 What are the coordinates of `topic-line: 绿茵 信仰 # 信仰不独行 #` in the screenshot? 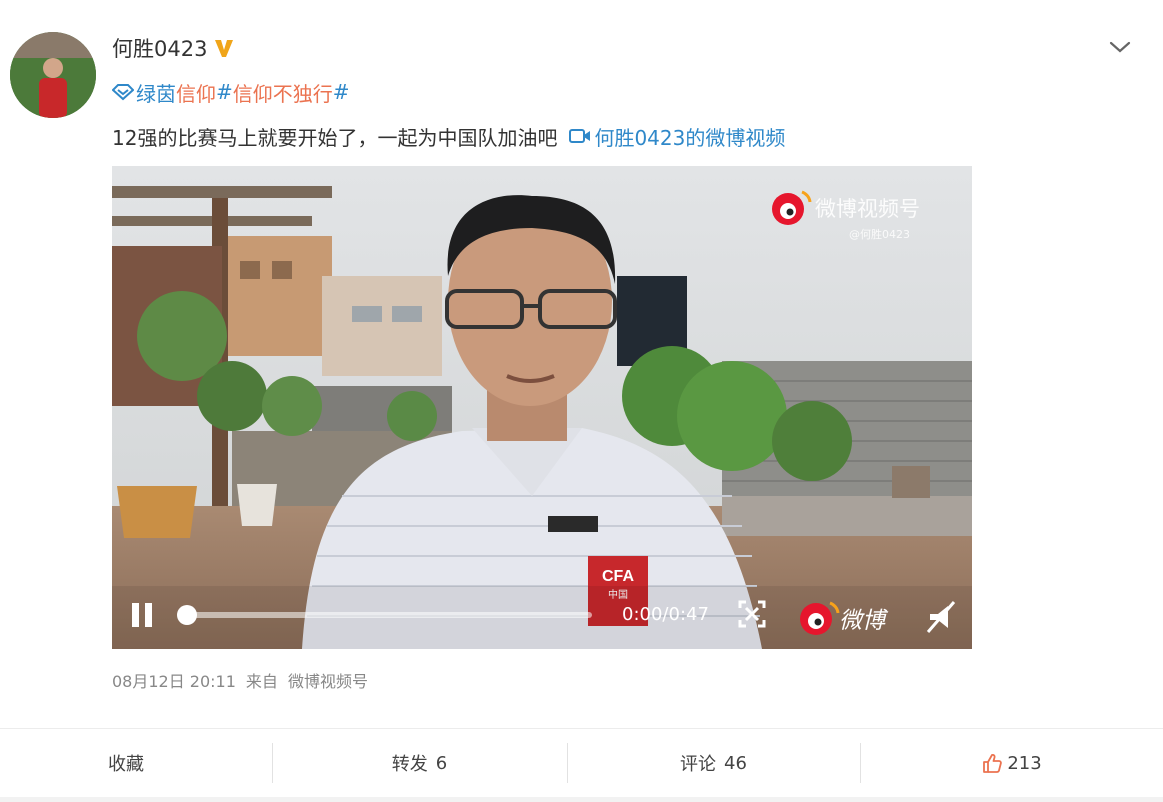 It's located at (231, 92).